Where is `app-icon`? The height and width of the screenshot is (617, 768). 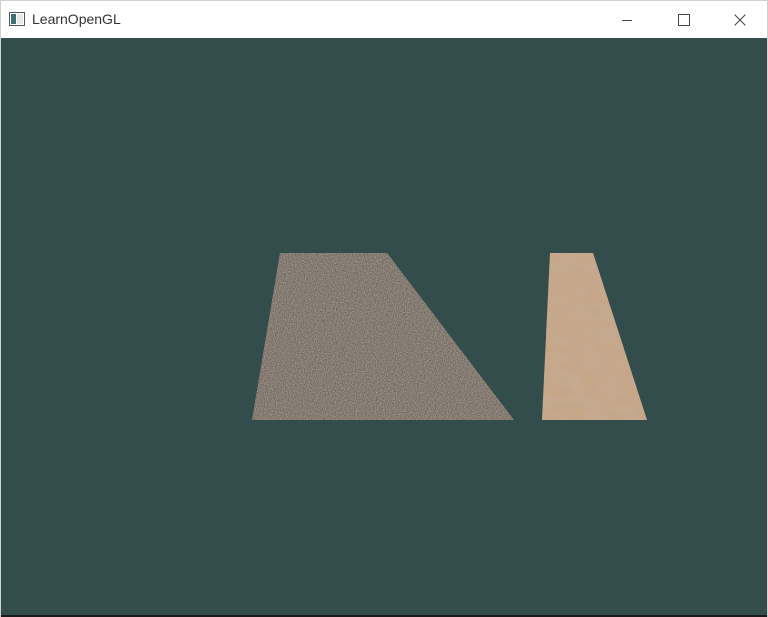
app-icon is located at coordinates (17, 19).